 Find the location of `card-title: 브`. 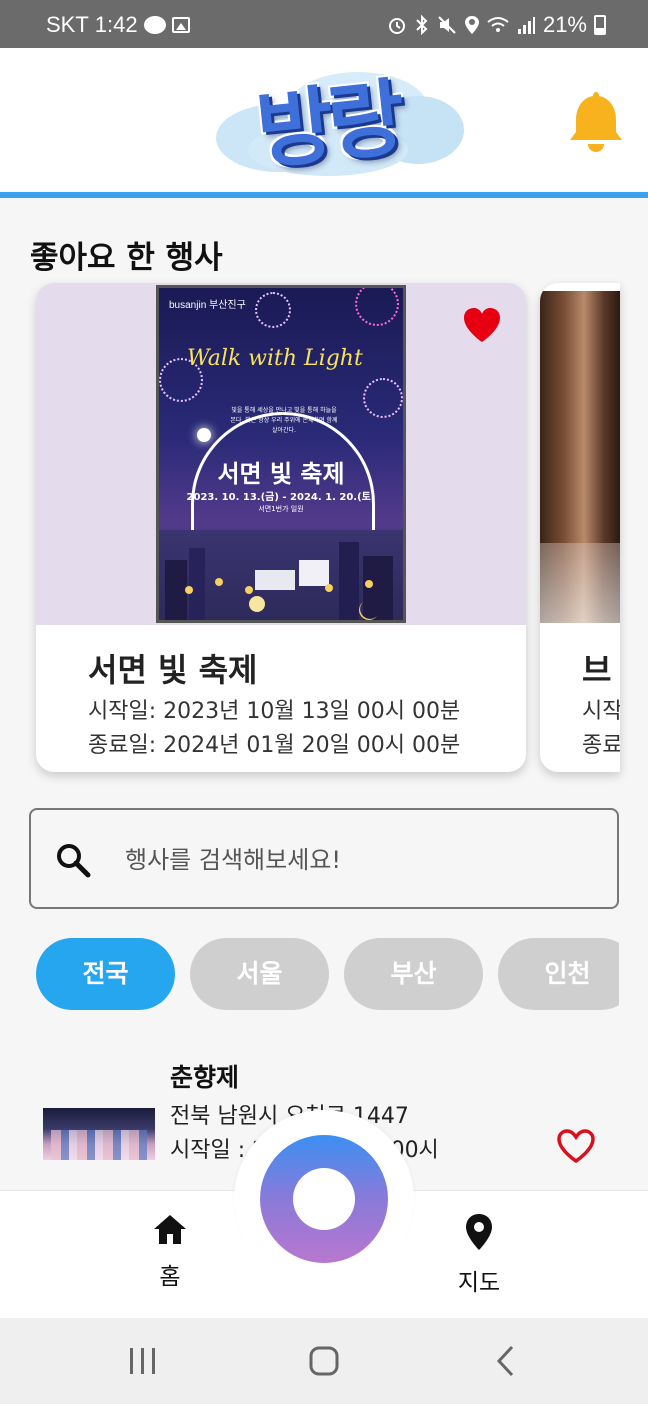

card-title: 브 is located at coordinates (597, 670).